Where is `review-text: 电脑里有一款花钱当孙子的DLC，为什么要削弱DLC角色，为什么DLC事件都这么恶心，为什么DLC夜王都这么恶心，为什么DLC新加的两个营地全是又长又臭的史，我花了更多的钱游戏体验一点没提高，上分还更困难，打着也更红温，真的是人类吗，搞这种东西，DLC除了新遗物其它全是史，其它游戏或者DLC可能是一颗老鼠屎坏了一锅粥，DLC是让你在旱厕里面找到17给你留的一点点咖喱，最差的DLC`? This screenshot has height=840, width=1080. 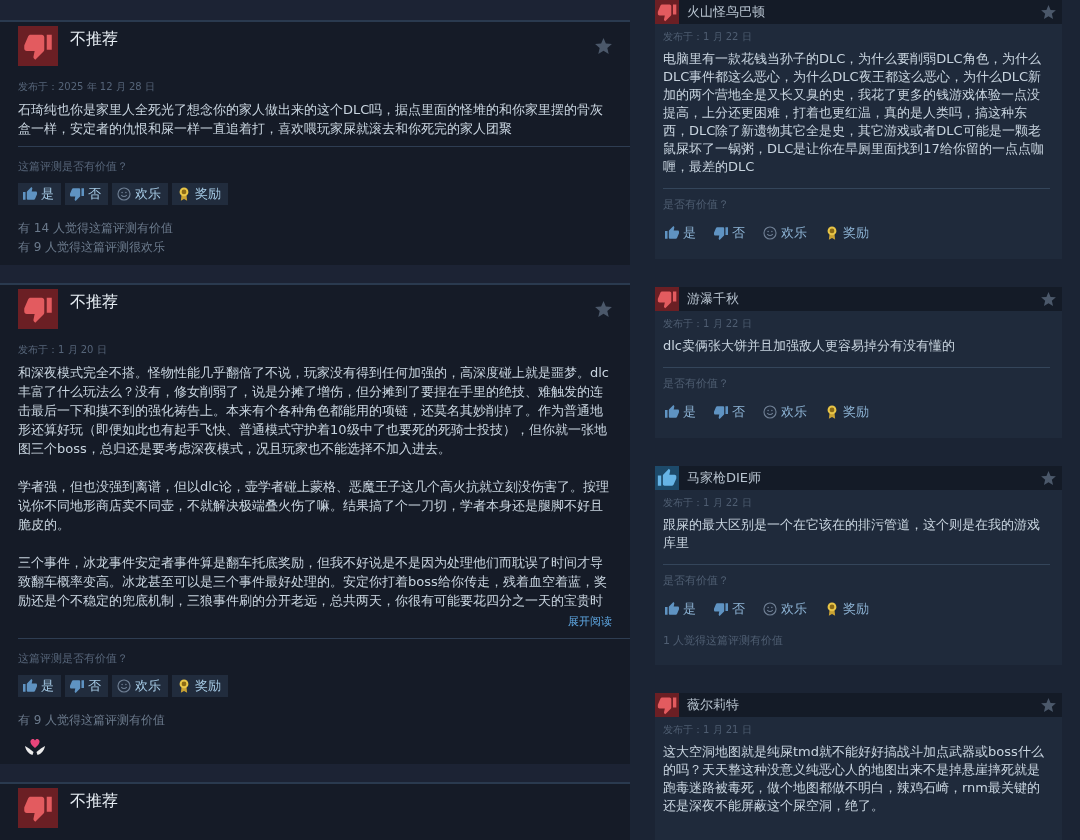
review-text: 电脑里有一款花钱当孙子的DLC，为什么要削弱DLC角色，为什么DLC事件都这么恶心，为什么DLC夜王都这么恶心，为什么DLC新加的两个营地全是又长又臭的史，我花了更多的钱游戏体验一点没提高，上分还更困难，打着也更红温，真的是人类吗，搞这种东西，DLC除了新遗物其它全是史，其它游戏或者DLC可能是一颗老鼠屎坏了一锅粥，DLC是让你在旱厕里面找到17给你留的一点点咖喱，最差的DLC is located at coordinates (854, 113).